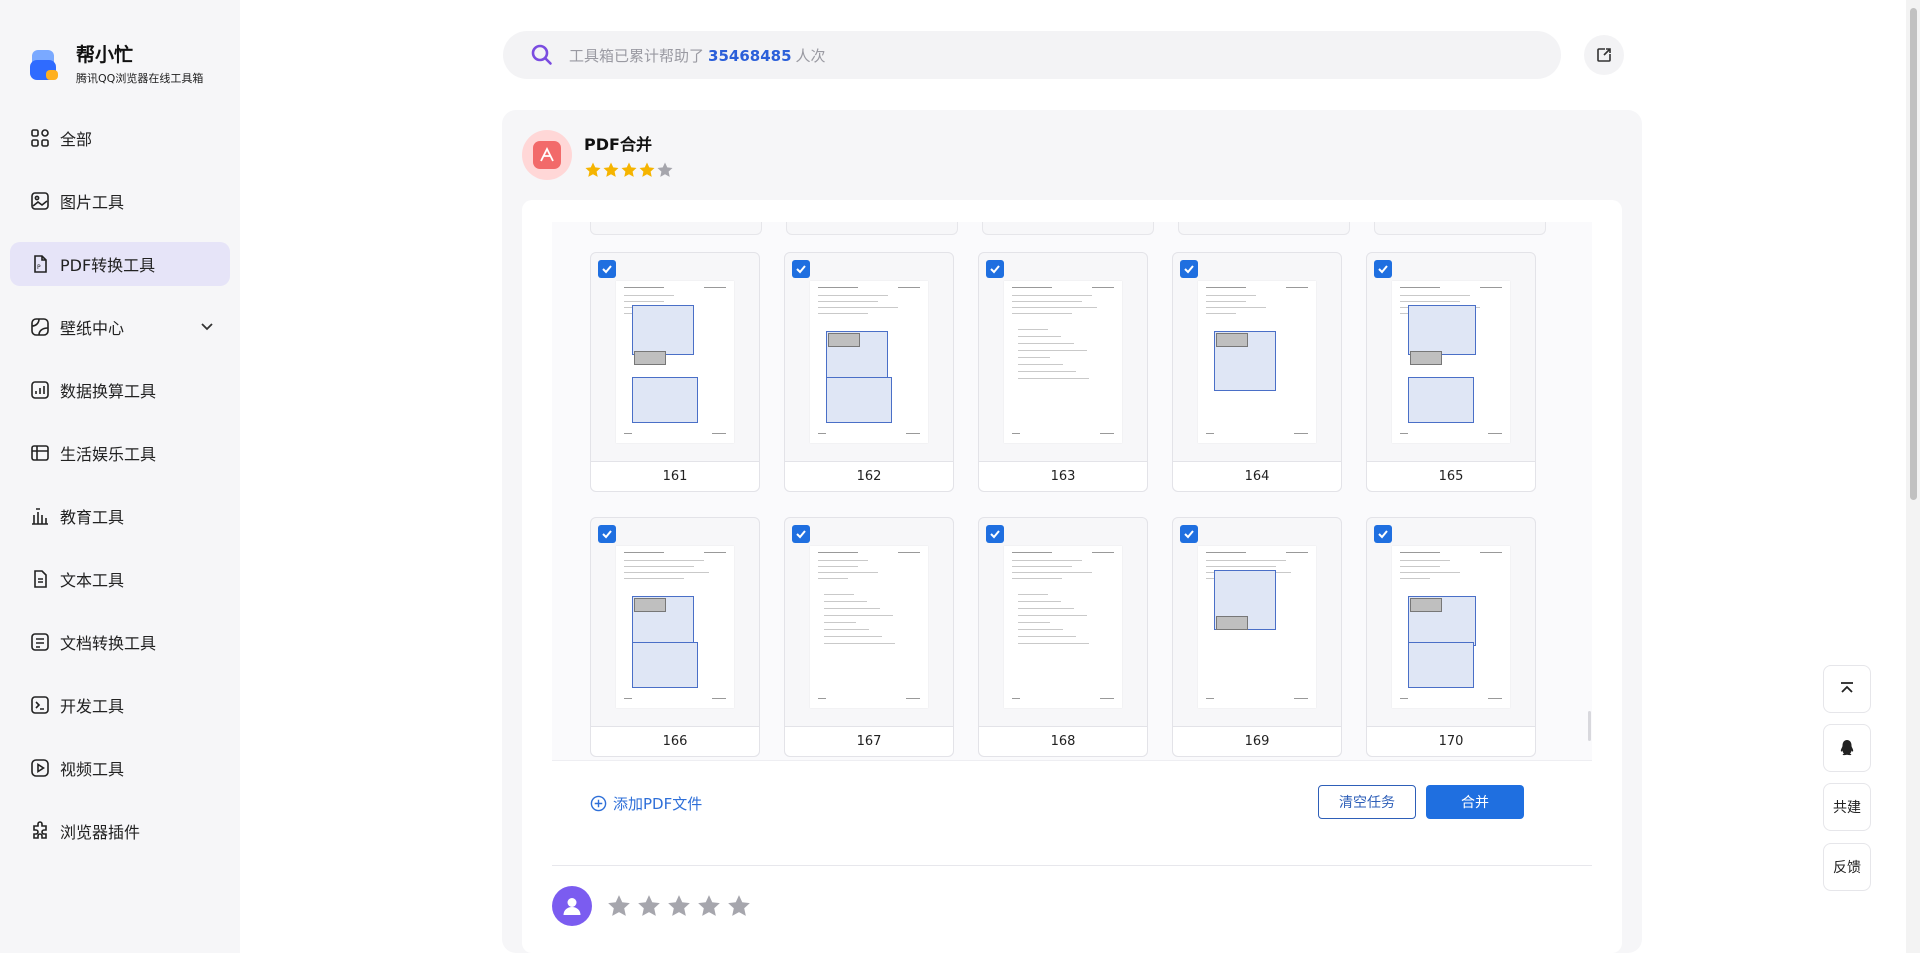 The width and height of the screenshot is (1920, 953). I want to click on education-icon, so click(40, 516).